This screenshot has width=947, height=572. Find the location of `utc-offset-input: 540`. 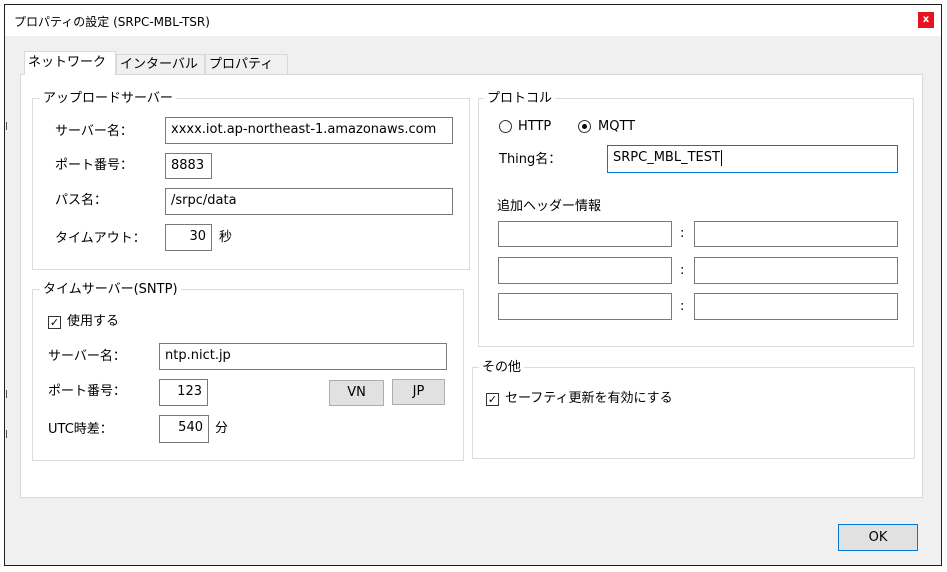

utc-offset-input: 540 is located at coordinates (184, 429).